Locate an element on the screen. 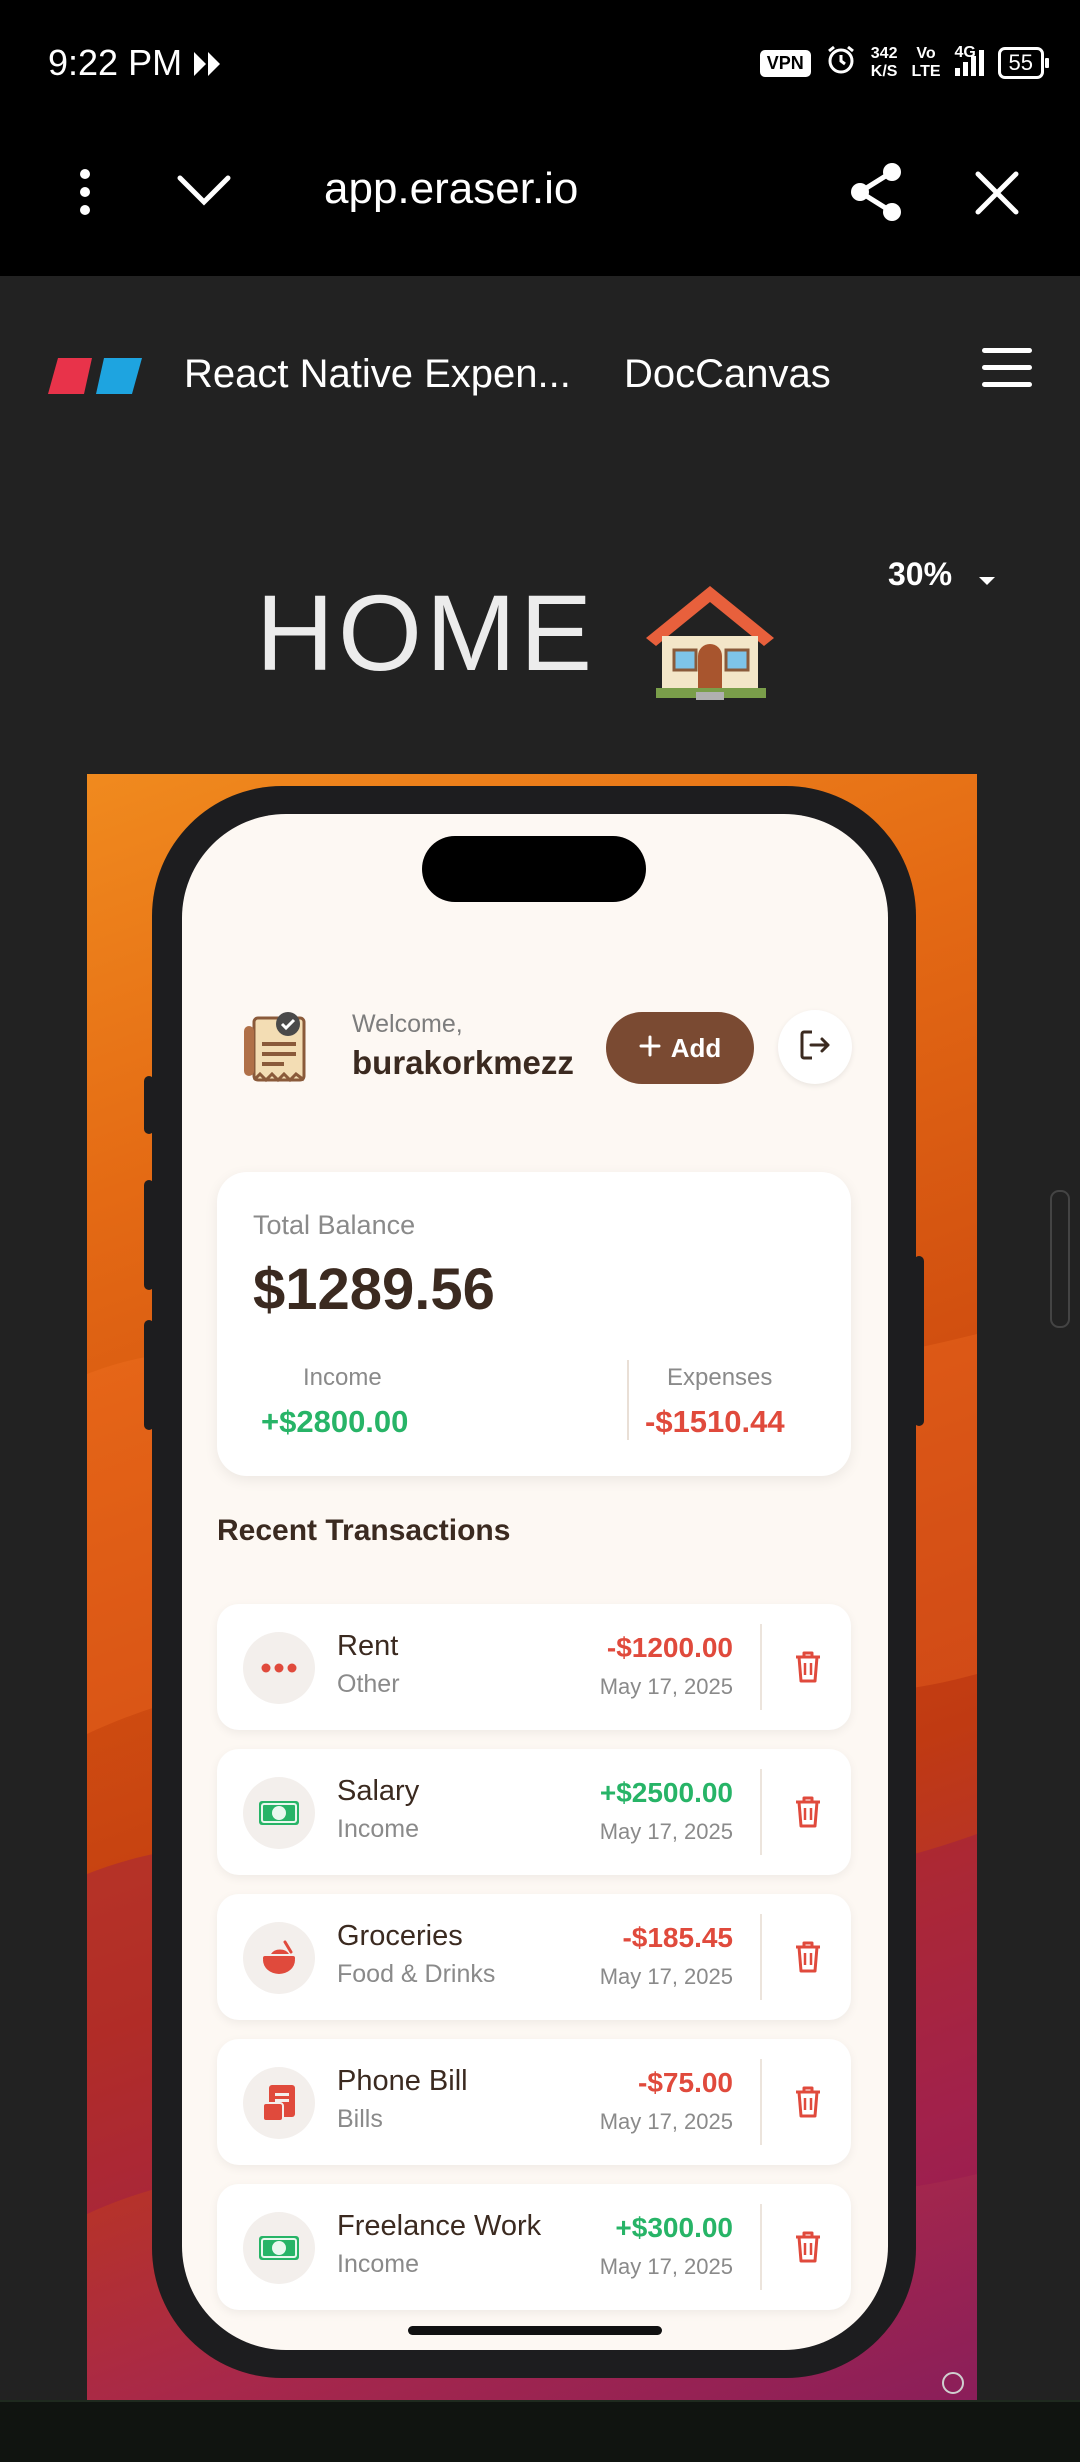 This screenshot has width=1080, height=2462. caret-down-icon is located at coordinates (987, 576).